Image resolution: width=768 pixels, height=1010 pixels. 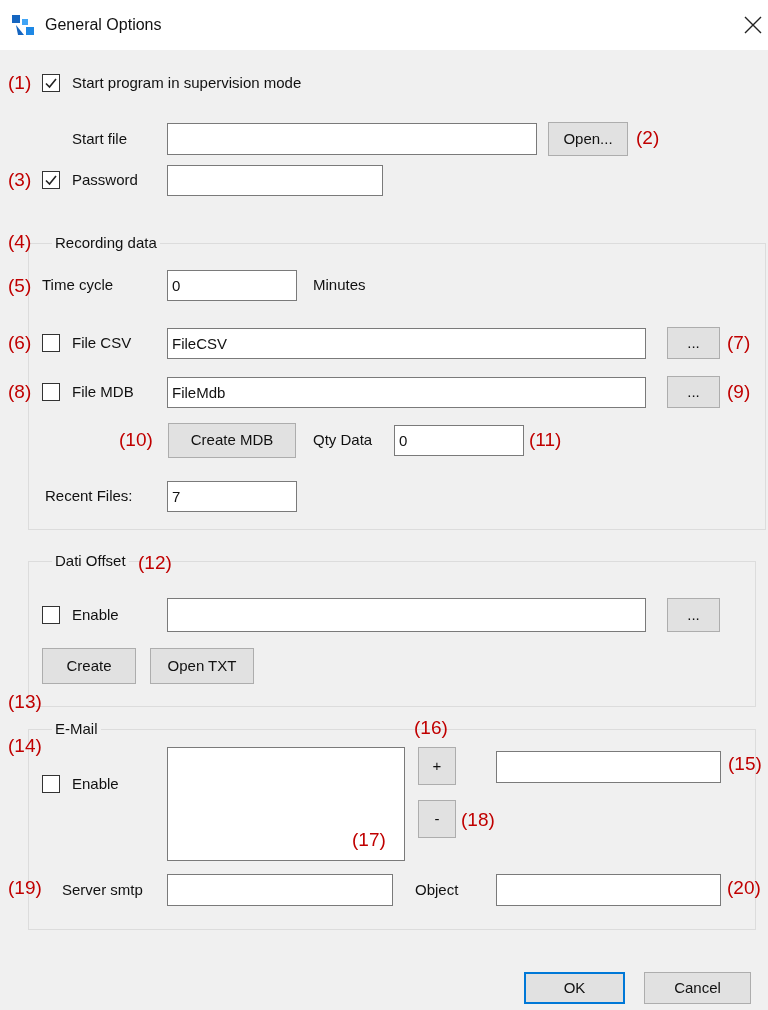 What do you see at coordinates (478, 820) in the screenshot?
I see `annotation-number: (18)` at bounding box center [478, 820].